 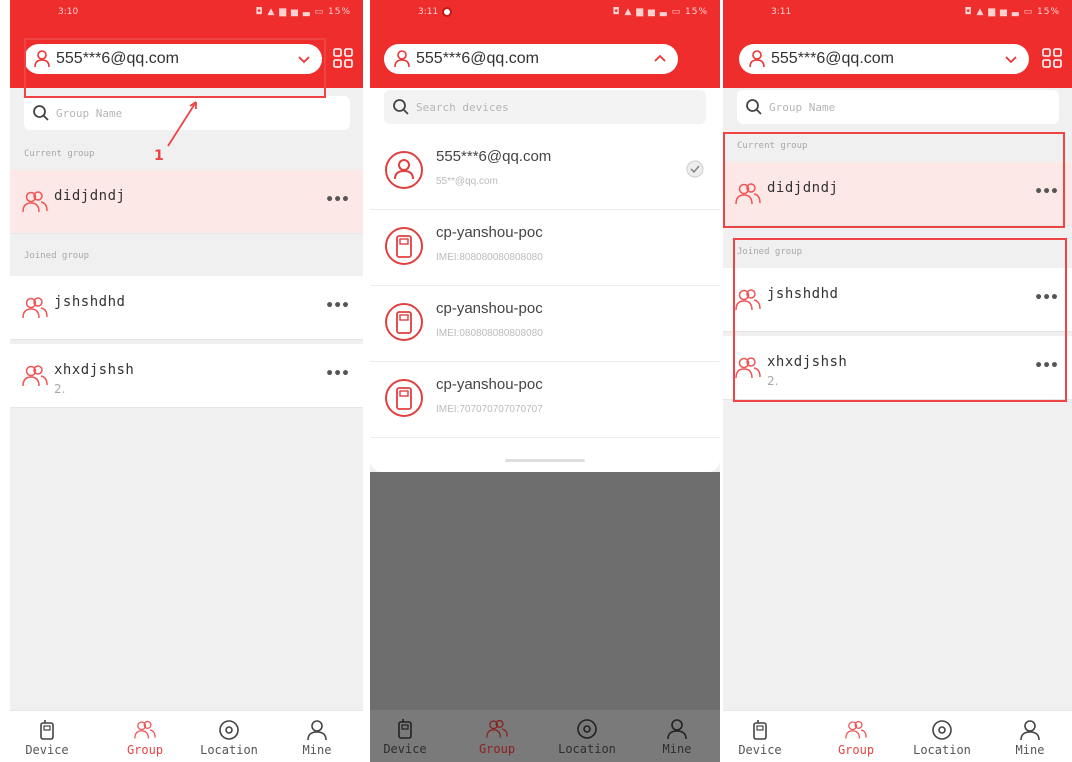 What do you see at coordinates (1011, 60) in the screenshot?
I see `chevron-down-icon` at bounding box center [1011, 60].